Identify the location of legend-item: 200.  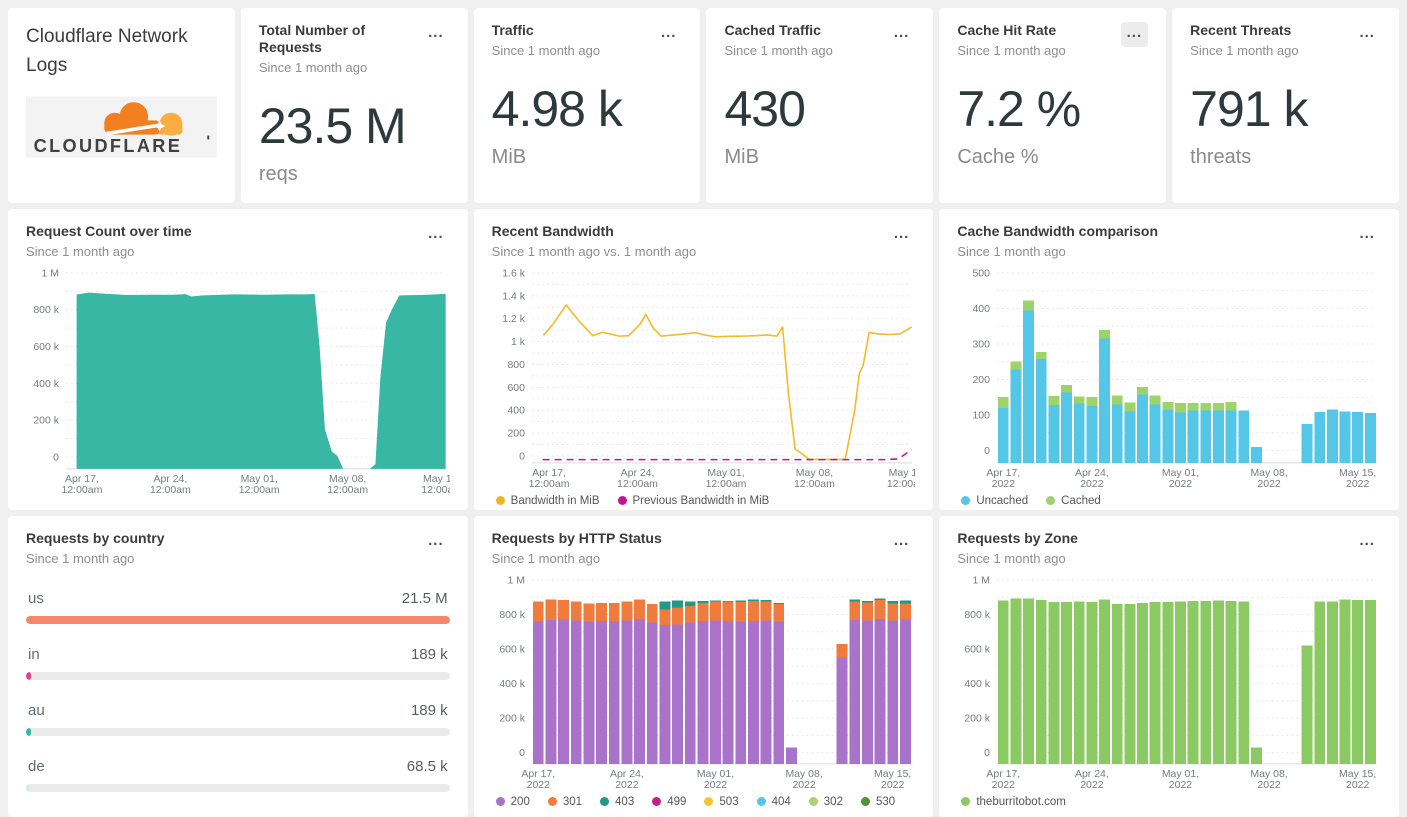
(512, 802).